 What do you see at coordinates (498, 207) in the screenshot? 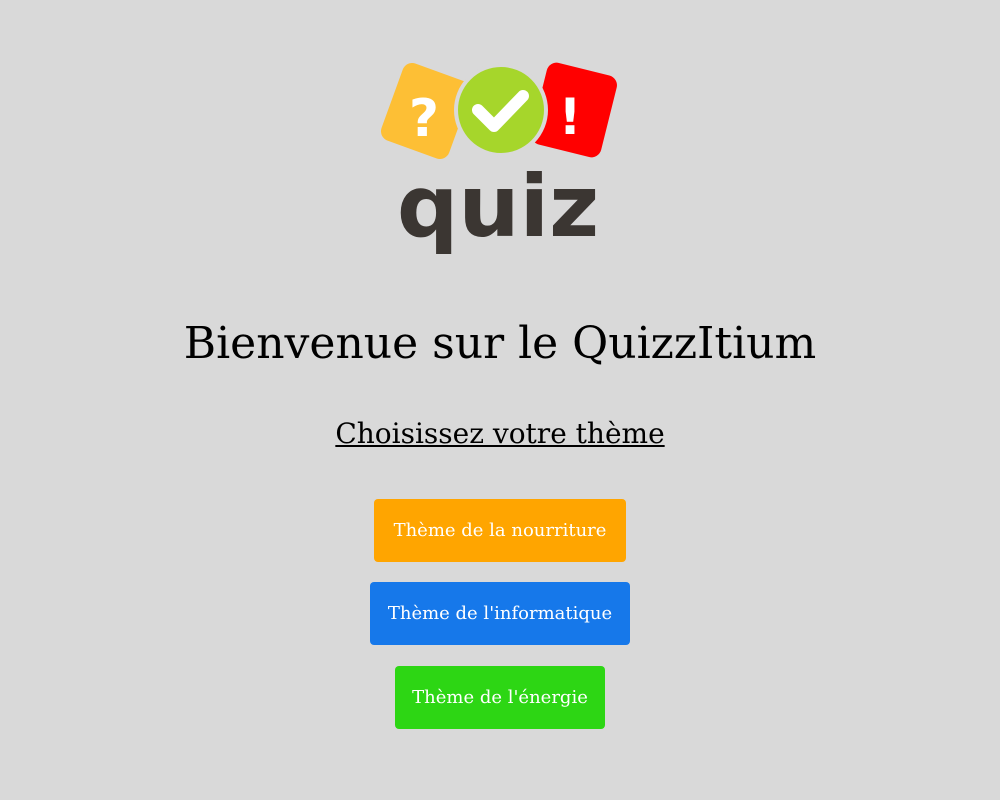
I see `logo-wordmark: quiz` at bounding box center [498, 207].